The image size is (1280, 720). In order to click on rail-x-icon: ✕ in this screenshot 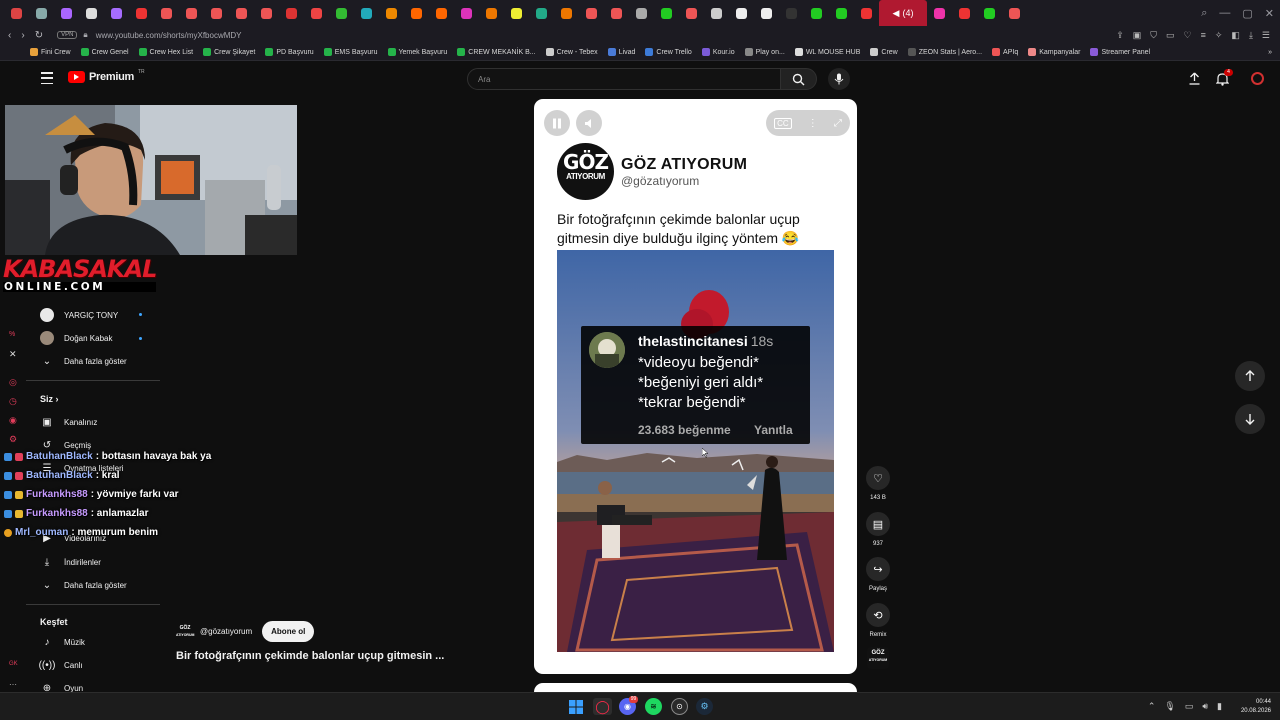, I will do `click(13, 354)`.